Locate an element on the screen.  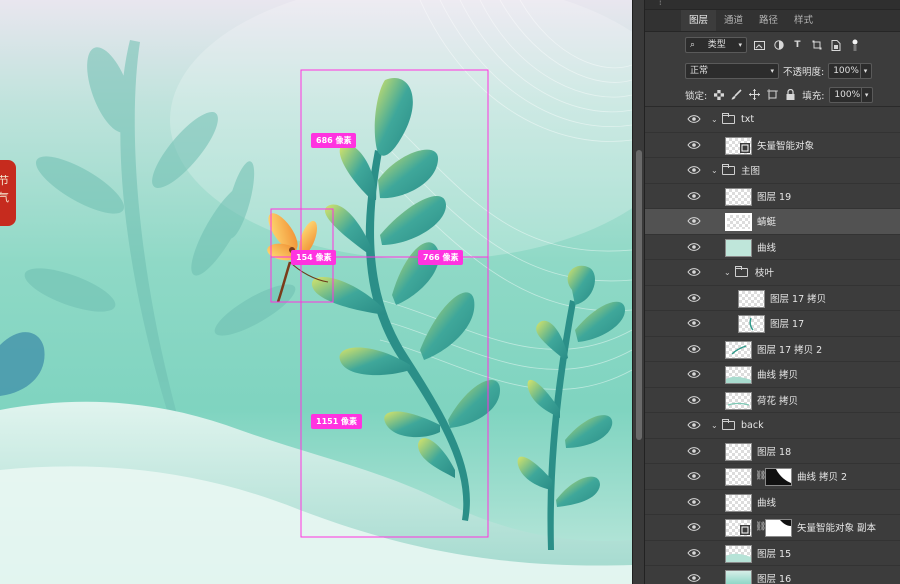
layer-name: 枝叶 is located at coordinates (764, 272).